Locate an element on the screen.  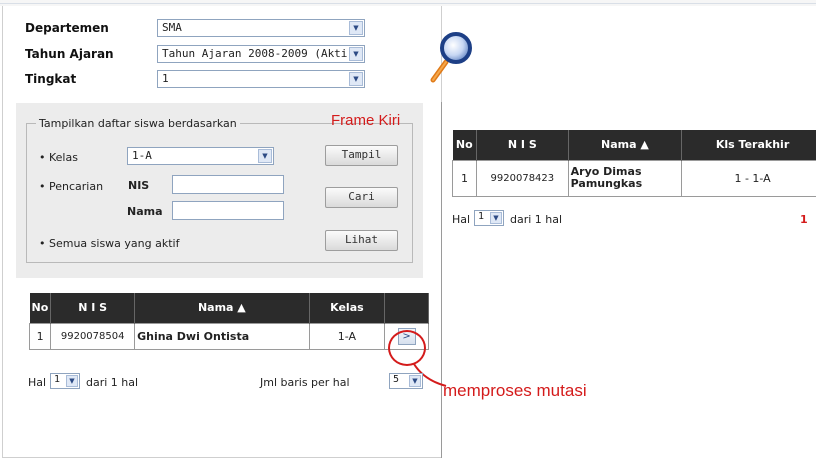
frame-divider is located at coordinates (441, 280).